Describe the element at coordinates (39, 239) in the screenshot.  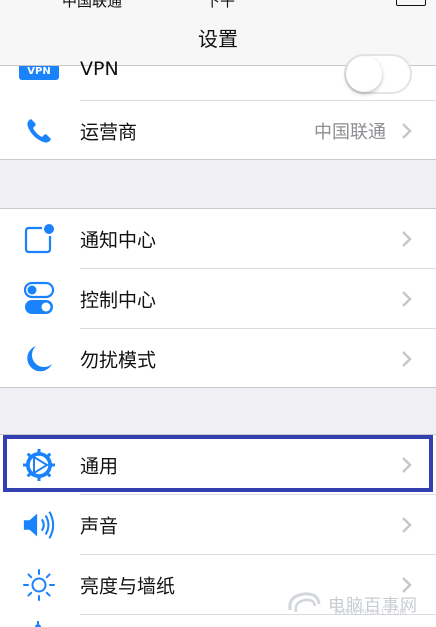
I see `notification-center-icon` at that location.